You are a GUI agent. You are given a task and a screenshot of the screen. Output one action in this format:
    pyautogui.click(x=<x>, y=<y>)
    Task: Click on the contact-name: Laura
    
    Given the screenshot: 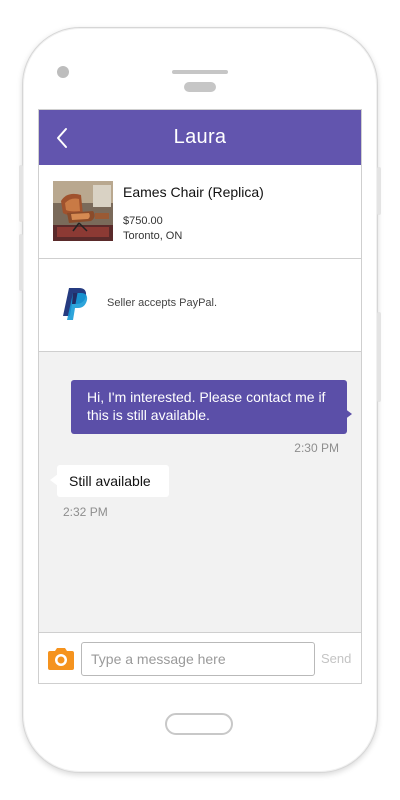 What is the action you would take?
    pyautogui.click(x=200, y=137)
    